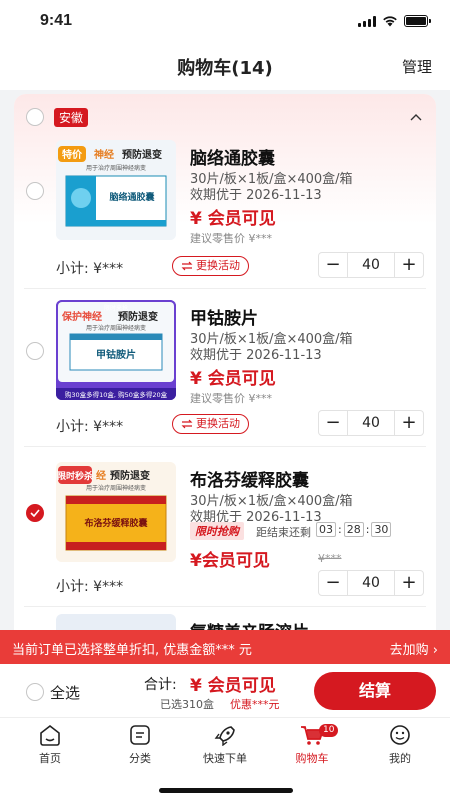 The image size is (450, 800). I want to click on promo-text: 当前订单已选择整单折扣, 优惠金额*** 元, so click(132, 650).